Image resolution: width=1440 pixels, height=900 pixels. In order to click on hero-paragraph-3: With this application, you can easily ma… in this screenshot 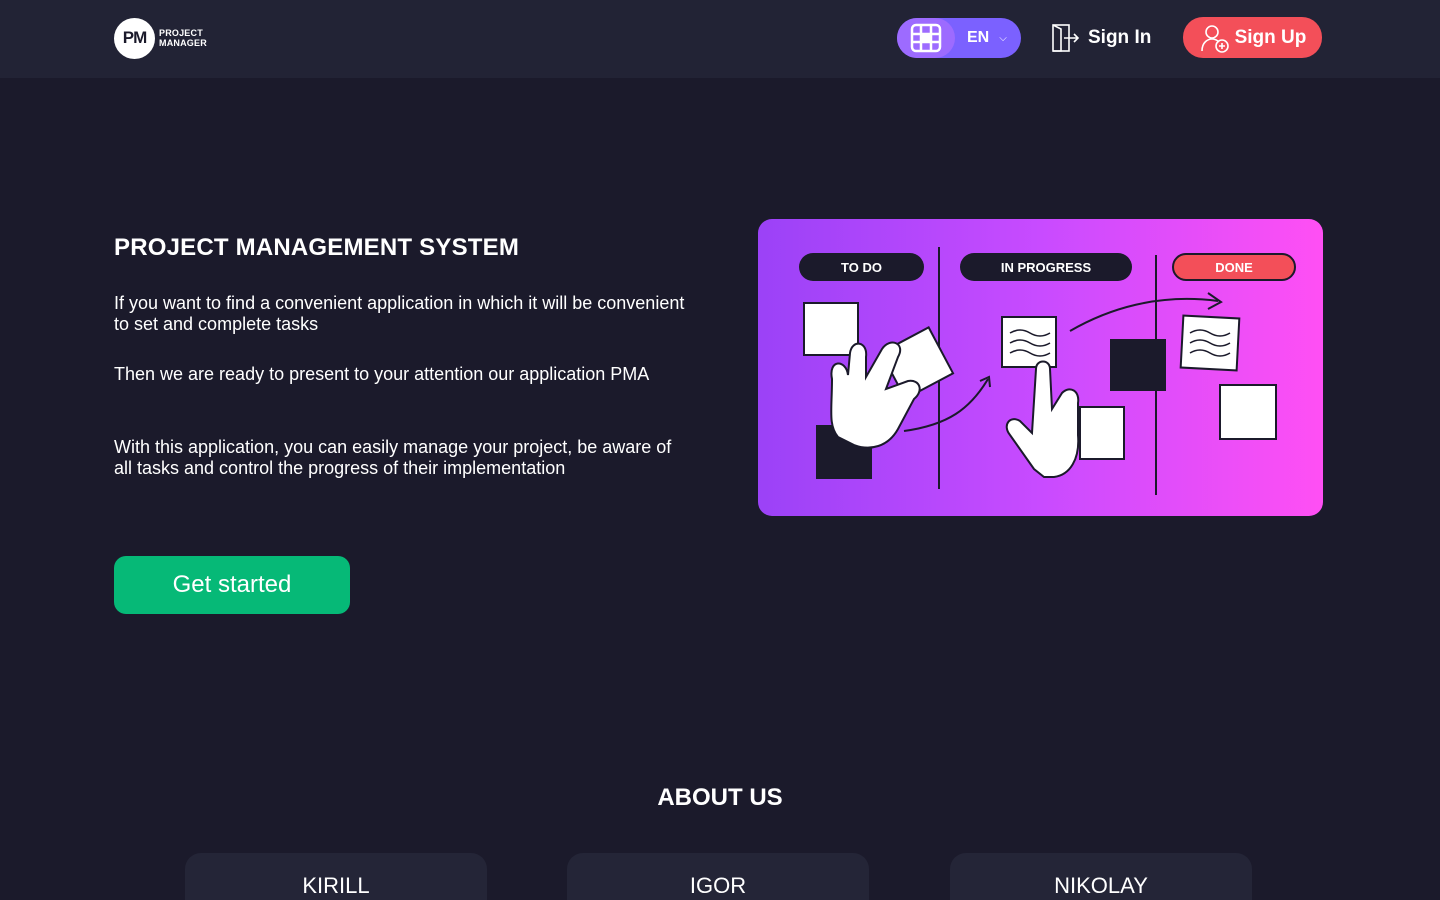, I will do `click(393, 457)`.